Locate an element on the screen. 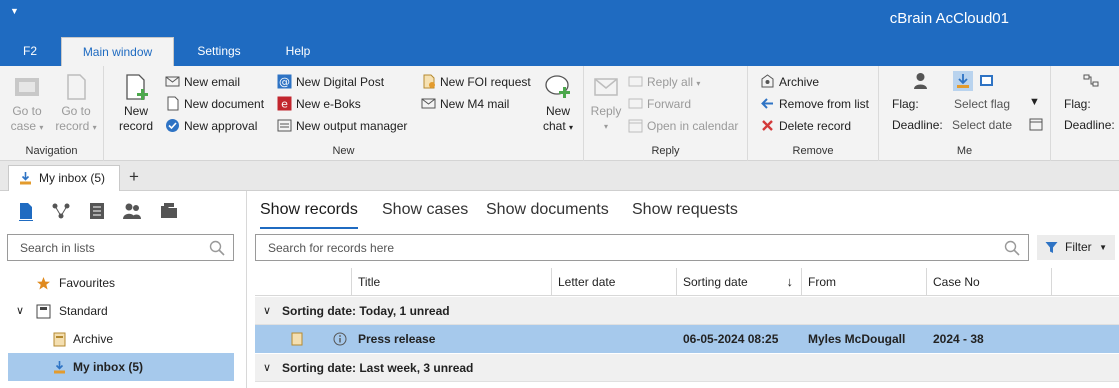 This screenshot has width=1119, height=388. cases-list-icon is located at coordinates (97, 211).